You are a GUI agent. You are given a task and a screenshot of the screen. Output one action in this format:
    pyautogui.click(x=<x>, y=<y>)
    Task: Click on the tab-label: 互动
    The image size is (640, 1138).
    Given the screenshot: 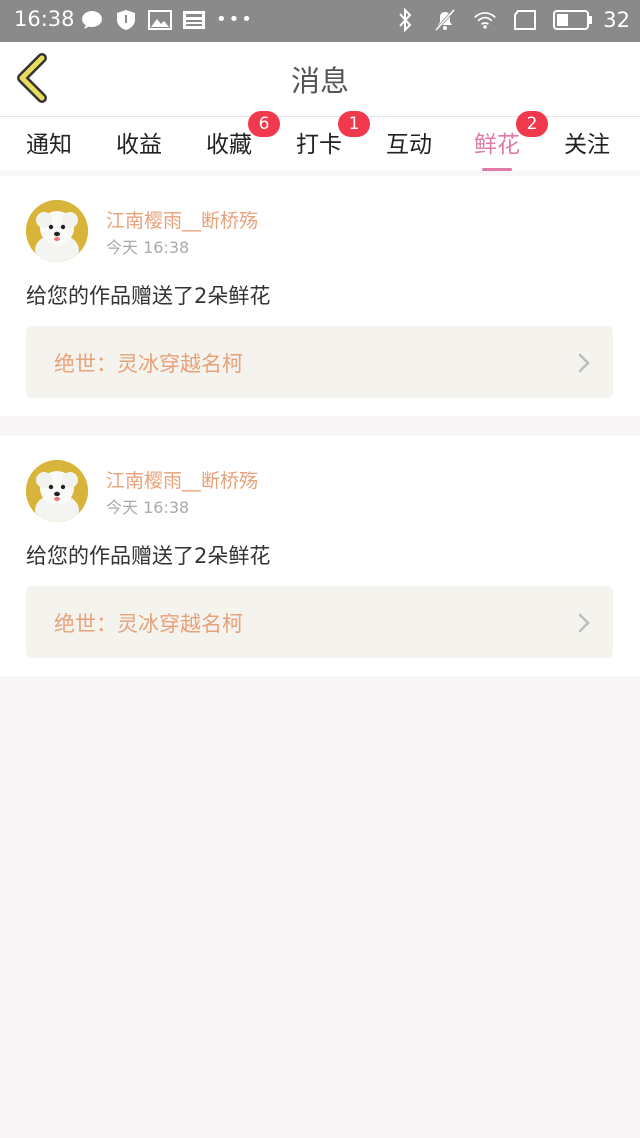 What is the action you would take?
    pyautogui.click(x=409, y=145)
    